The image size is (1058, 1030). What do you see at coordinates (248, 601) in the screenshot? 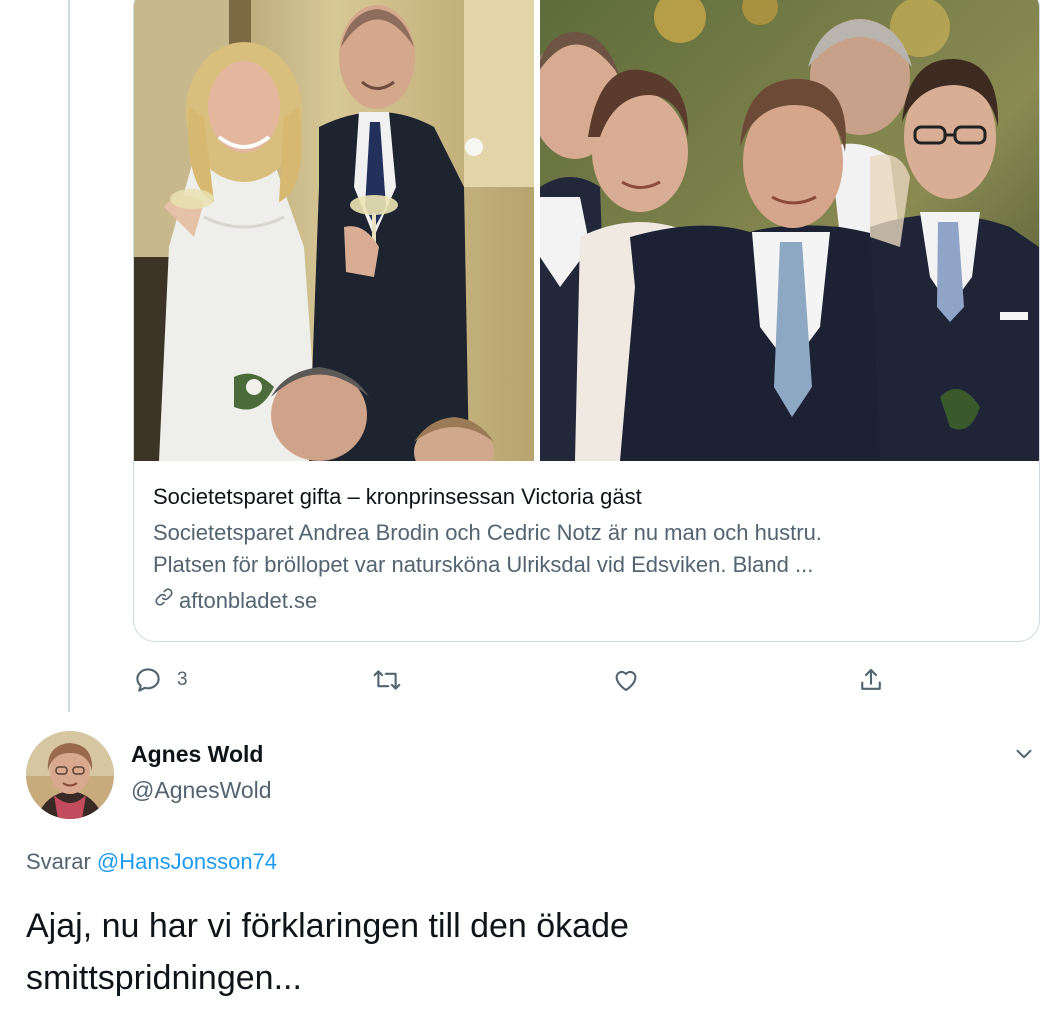
I see `card-domain-text: aftonbladet.se` at bounding box center [248, 601].